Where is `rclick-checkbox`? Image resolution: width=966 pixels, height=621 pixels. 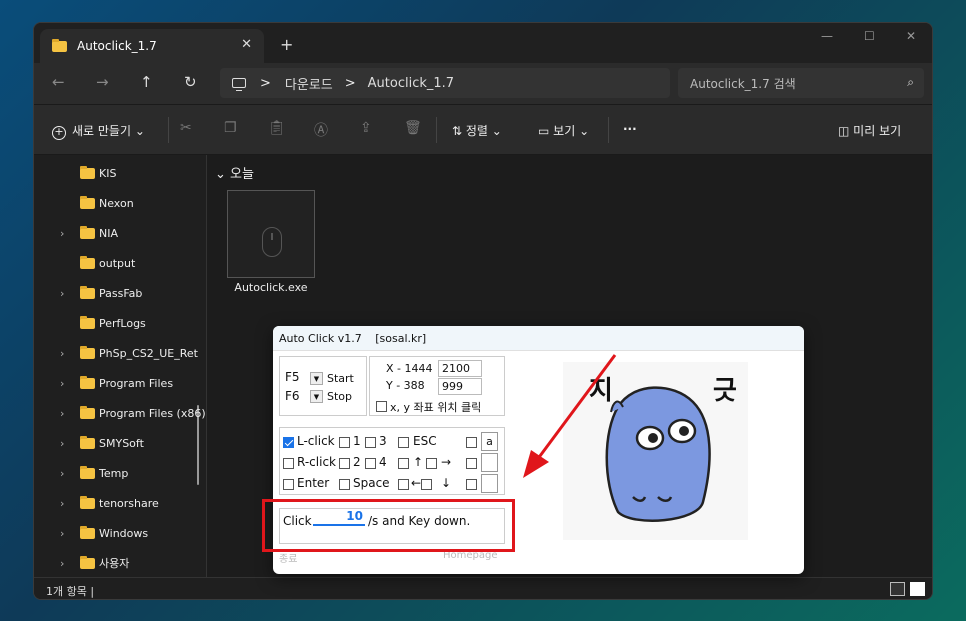 rclick-checkbox is located at coordinates (288, 463).